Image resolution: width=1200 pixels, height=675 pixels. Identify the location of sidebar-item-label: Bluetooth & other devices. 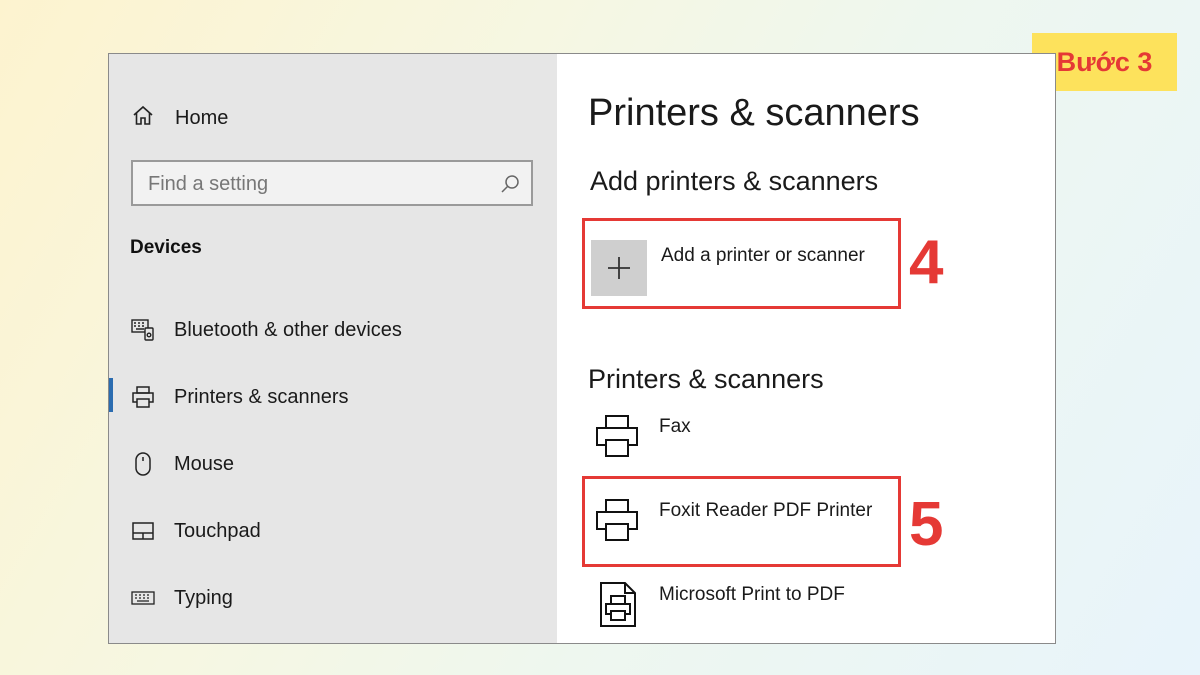
(288, 329).